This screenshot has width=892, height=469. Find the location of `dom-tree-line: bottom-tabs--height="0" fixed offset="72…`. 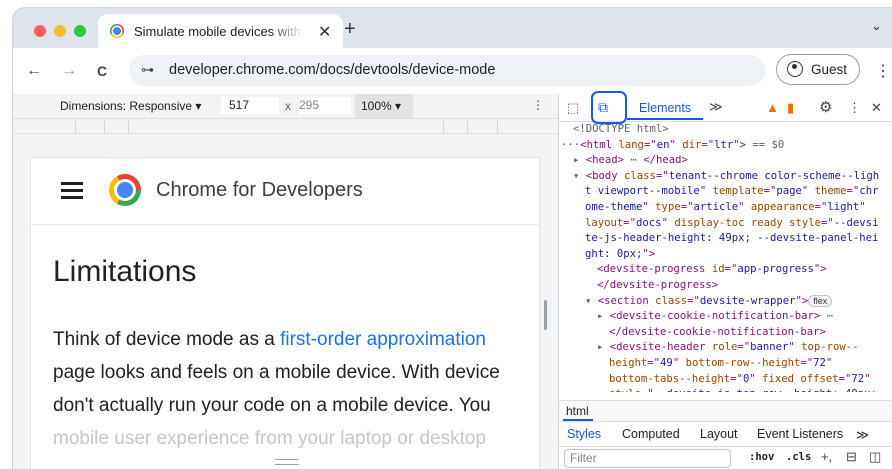

dom-tree-line: bottom-tabs--height="0" fixed offset="72… is located at coordinates (740, 380).